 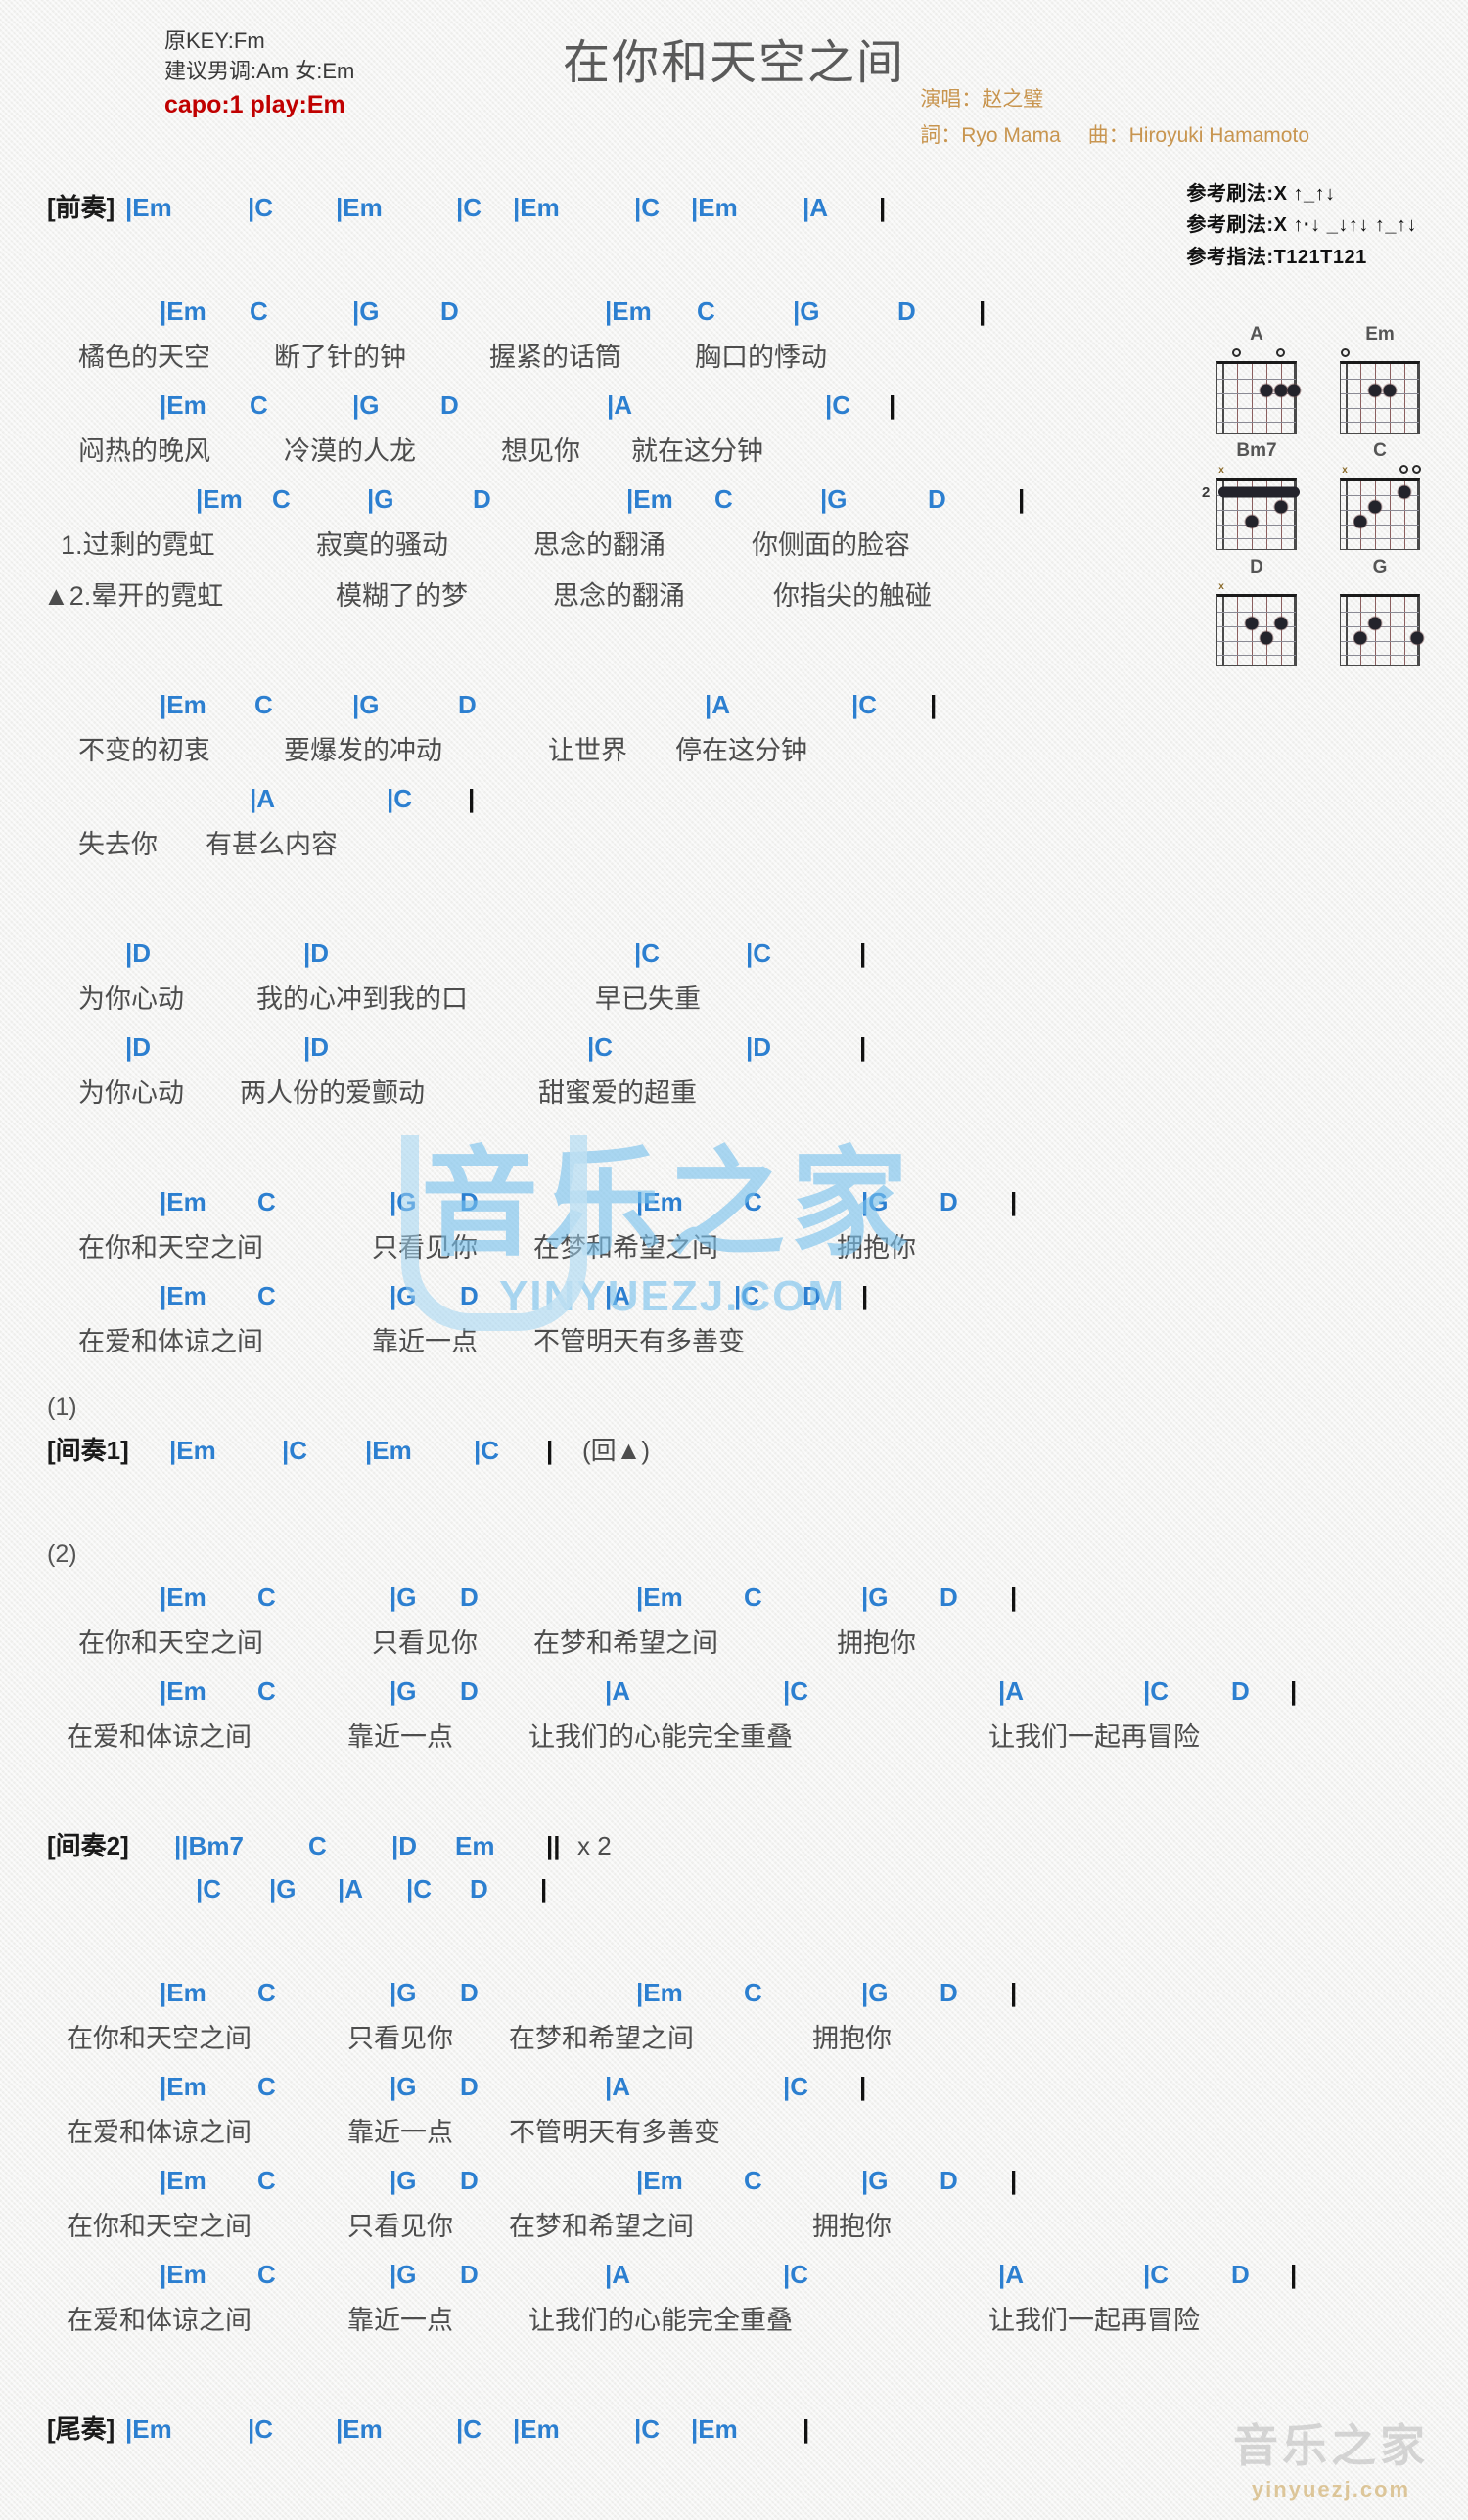 I want to click on section-label: [前奏], so click(x=81, y=207).